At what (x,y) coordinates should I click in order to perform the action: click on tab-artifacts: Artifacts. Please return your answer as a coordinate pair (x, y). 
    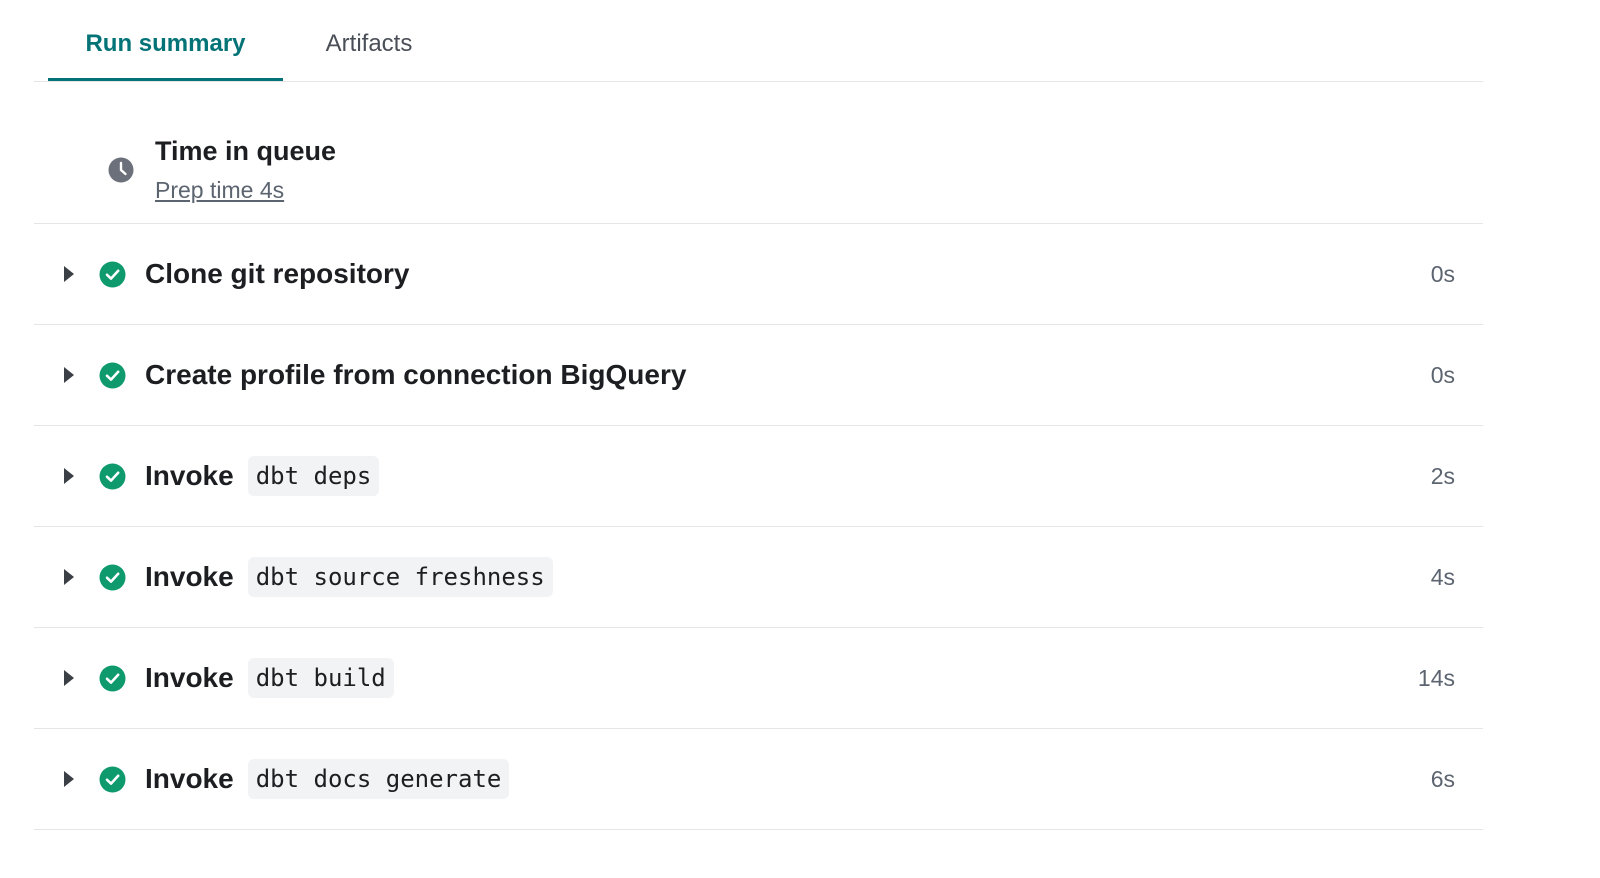
    Looking at the image, I should click on (369, 40).